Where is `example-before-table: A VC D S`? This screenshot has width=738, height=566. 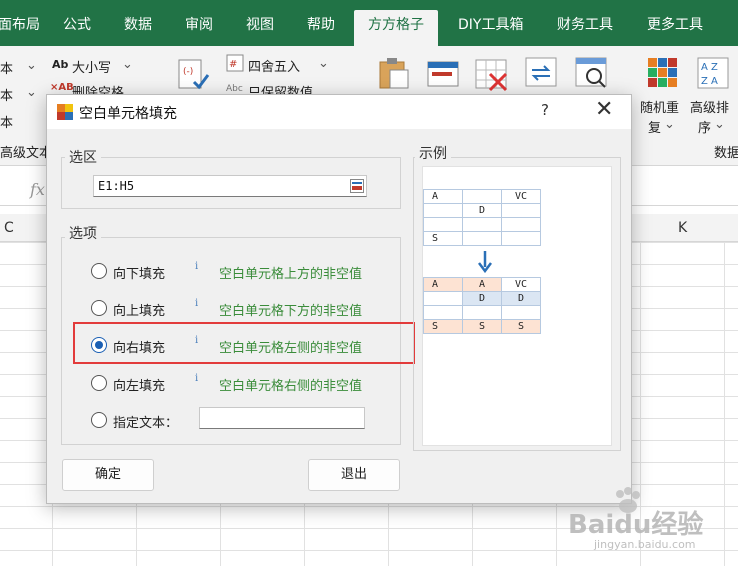 example-before-table: A VC D S is located at coordinates (482, 217).